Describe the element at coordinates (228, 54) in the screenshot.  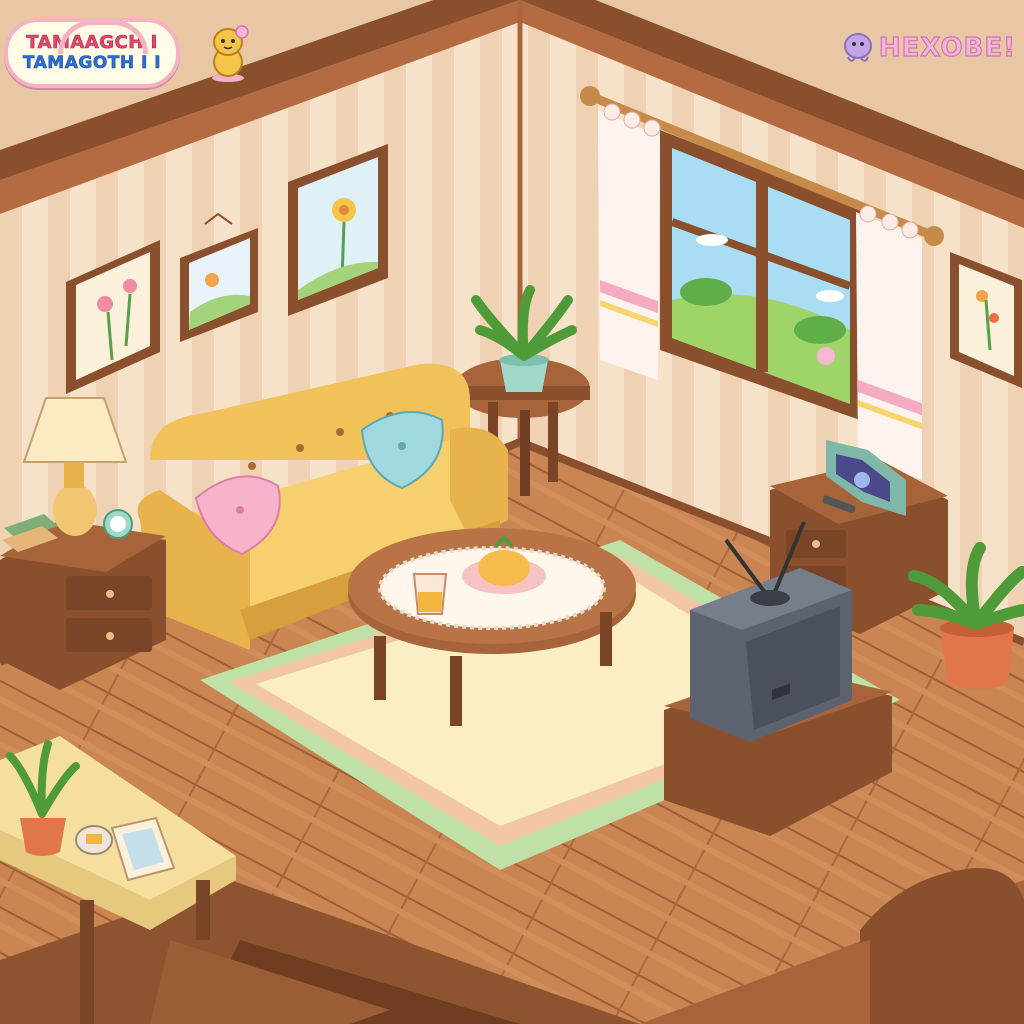
I see `mascot-character-icon` at that location.